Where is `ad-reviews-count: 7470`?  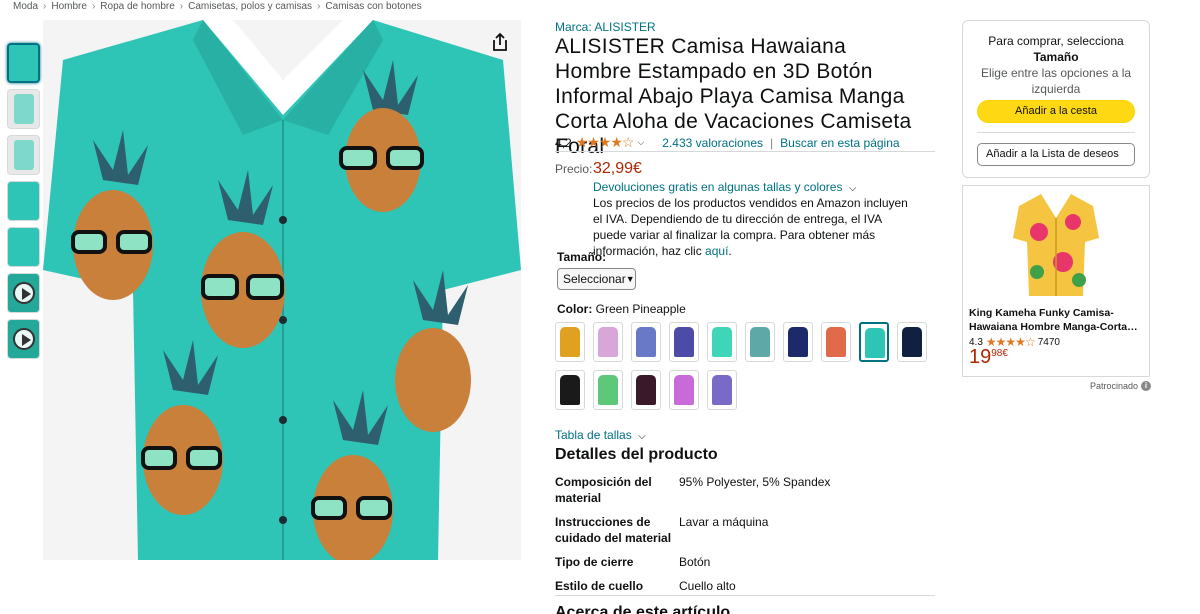
ad-reviews-count: 7470 is located at coordinates (1048, 342).